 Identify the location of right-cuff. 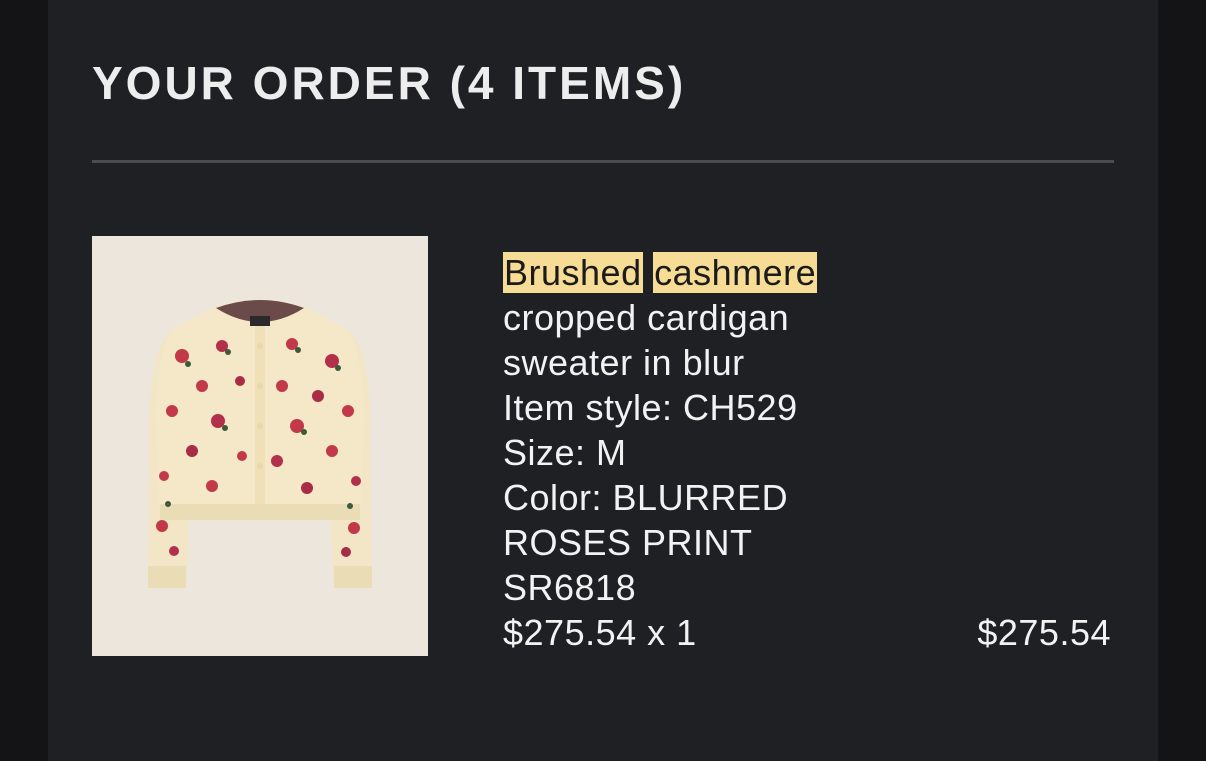
(353, 577).